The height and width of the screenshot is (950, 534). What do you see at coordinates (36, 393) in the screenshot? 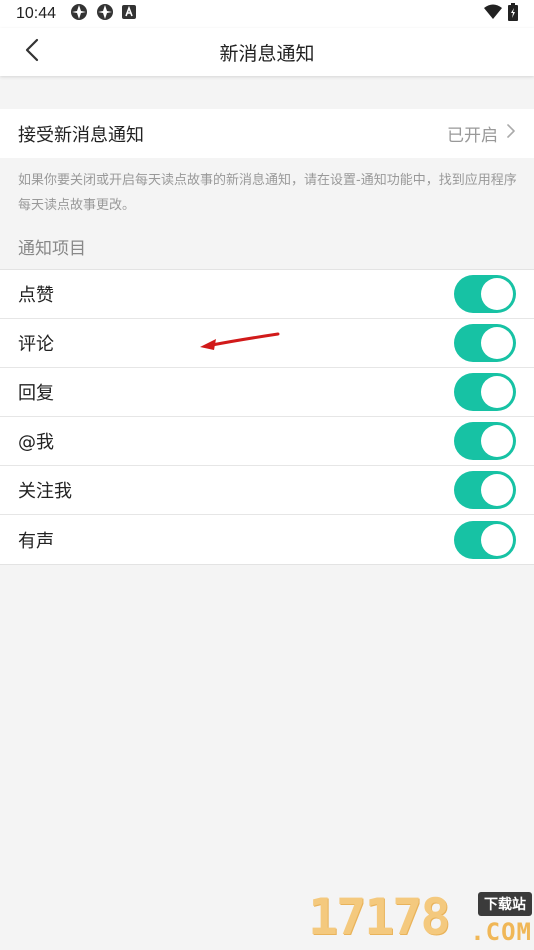
I see `item-label: 回复` at bounding box center [36, 393].